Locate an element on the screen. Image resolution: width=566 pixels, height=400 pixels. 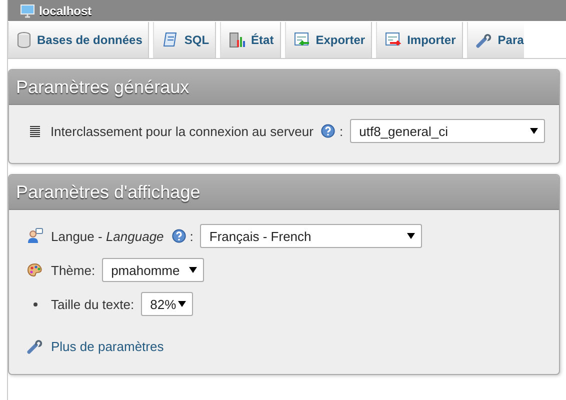
field-label: Taille du texte: is located at coordinates (92, 304).